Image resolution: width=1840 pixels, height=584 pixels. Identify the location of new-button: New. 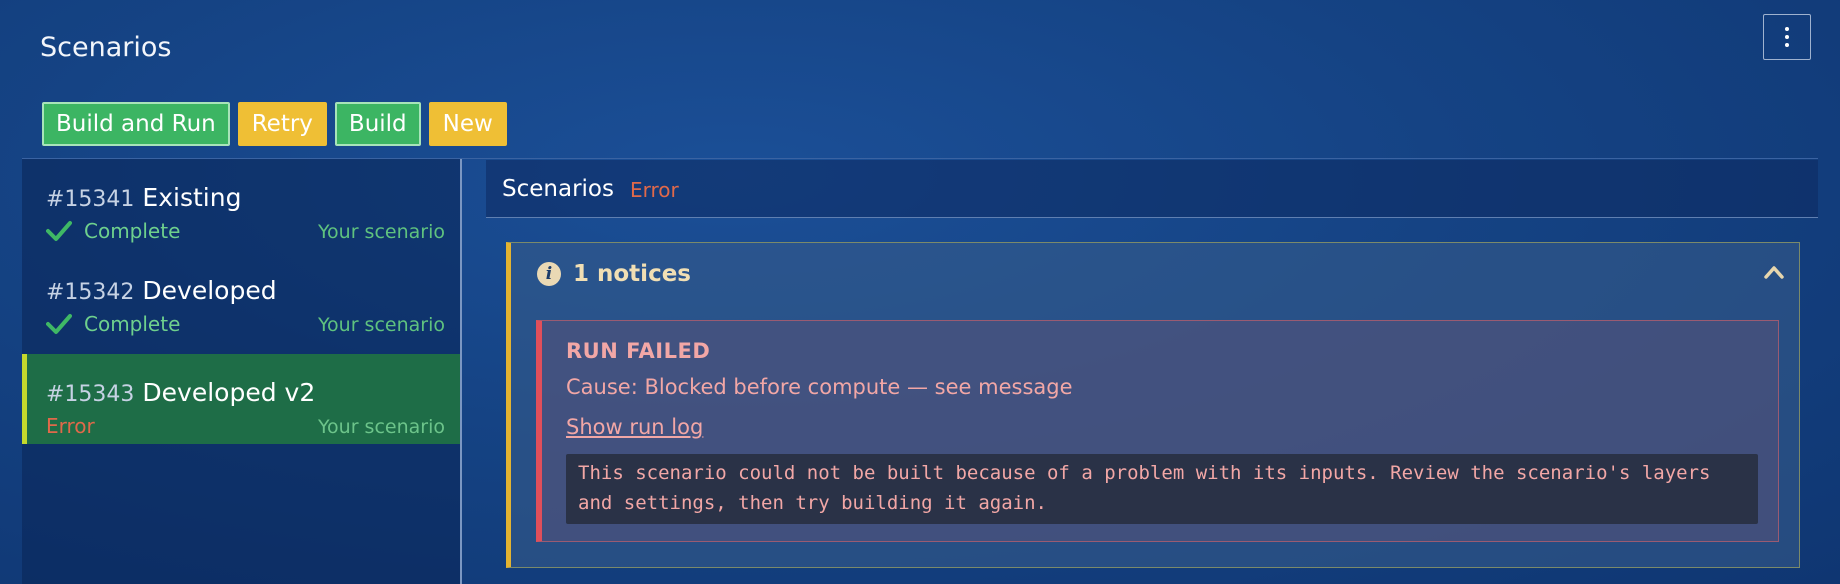
(467, 124).